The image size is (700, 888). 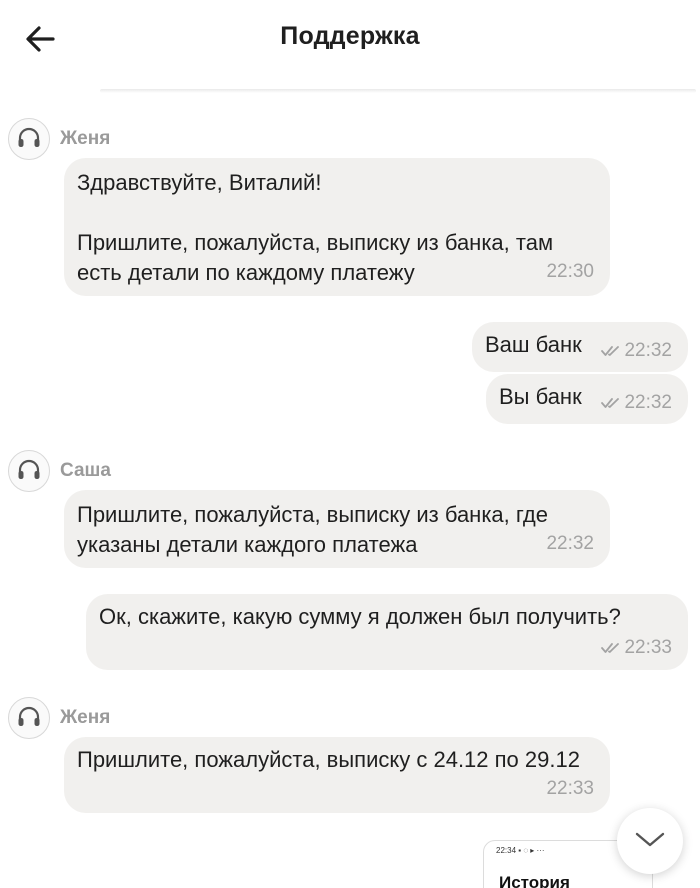 What do you see at coordinates (520, 850) in the screenshot?
I see `attachment-status-bar: 22:34 ▪ ◌ ▸ ···` at bounding box center [520, 850].